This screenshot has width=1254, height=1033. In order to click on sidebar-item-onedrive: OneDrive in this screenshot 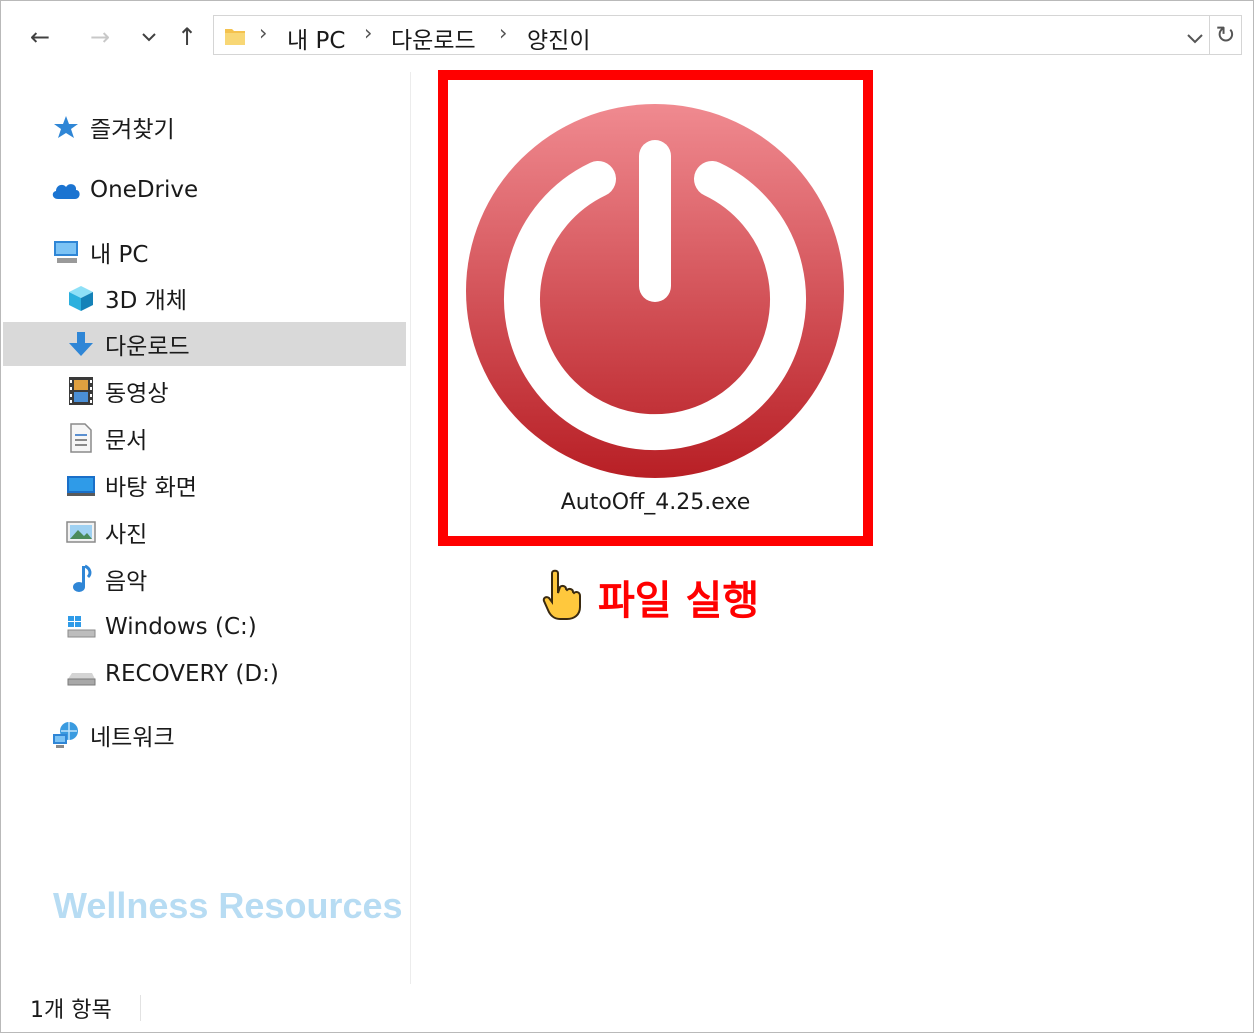, I will do `click(124, 190)`.